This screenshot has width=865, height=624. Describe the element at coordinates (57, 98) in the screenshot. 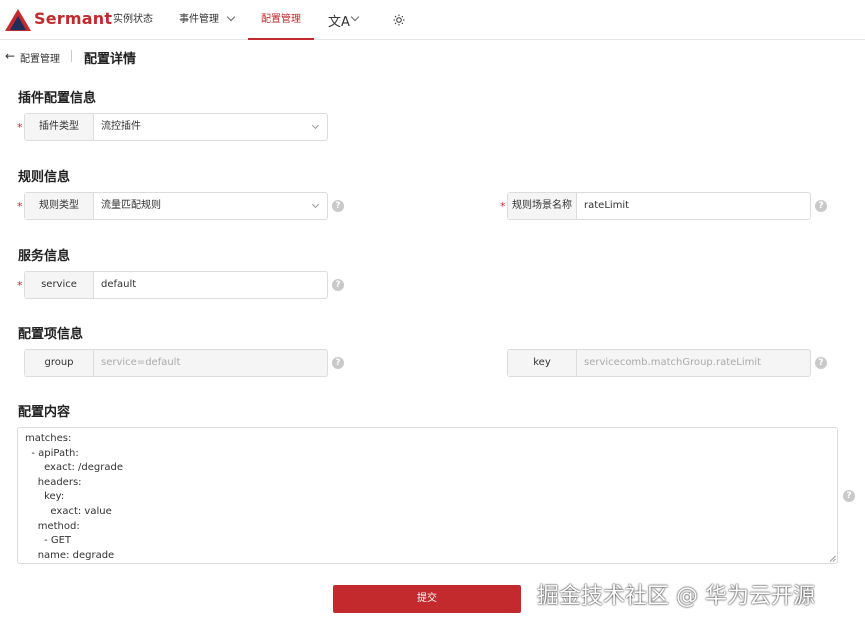

I see `section-plugin-title: 插件配置信息` at that location.